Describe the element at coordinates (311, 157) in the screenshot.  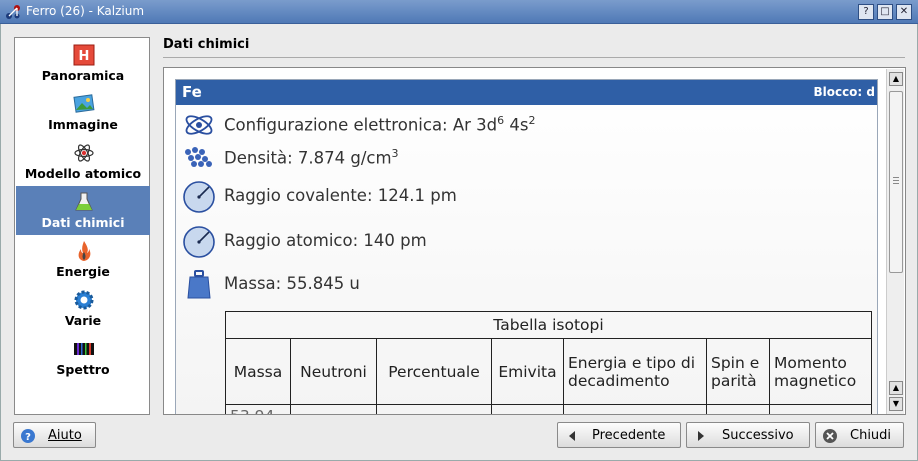
I see `density-text: Densità: 7.874 g/cm3` at that location.